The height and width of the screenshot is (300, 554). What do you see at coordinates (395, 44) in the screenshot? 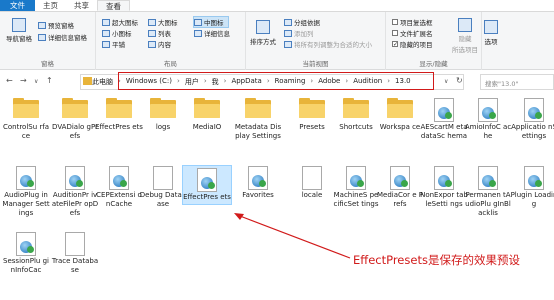
I see `checkbox-checked-icon: ✓` at bounding box center [395, 44].